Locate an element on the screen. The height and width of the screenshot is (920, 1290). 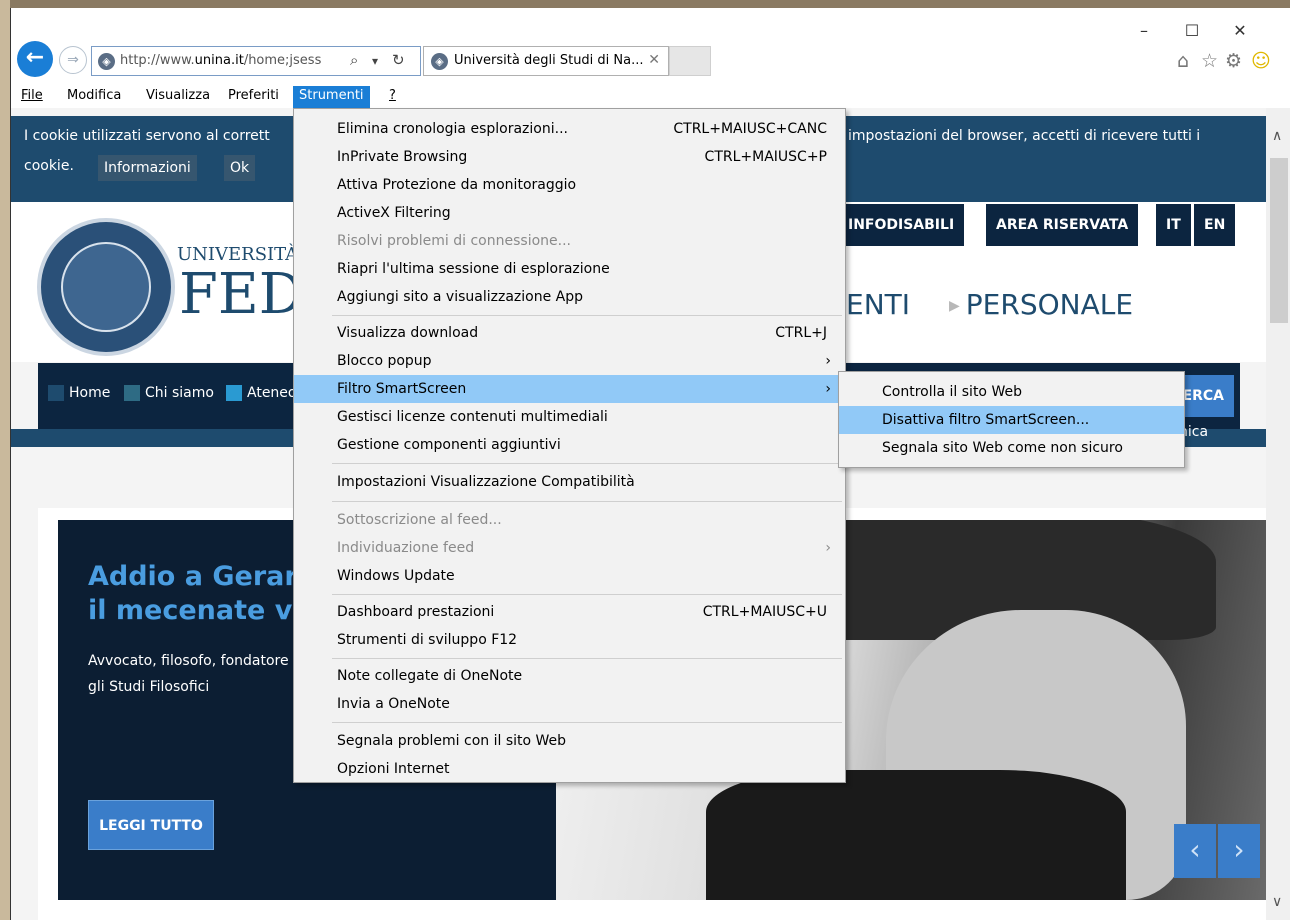
menu-modifica: Modifica is located at coordinates (94, 97).